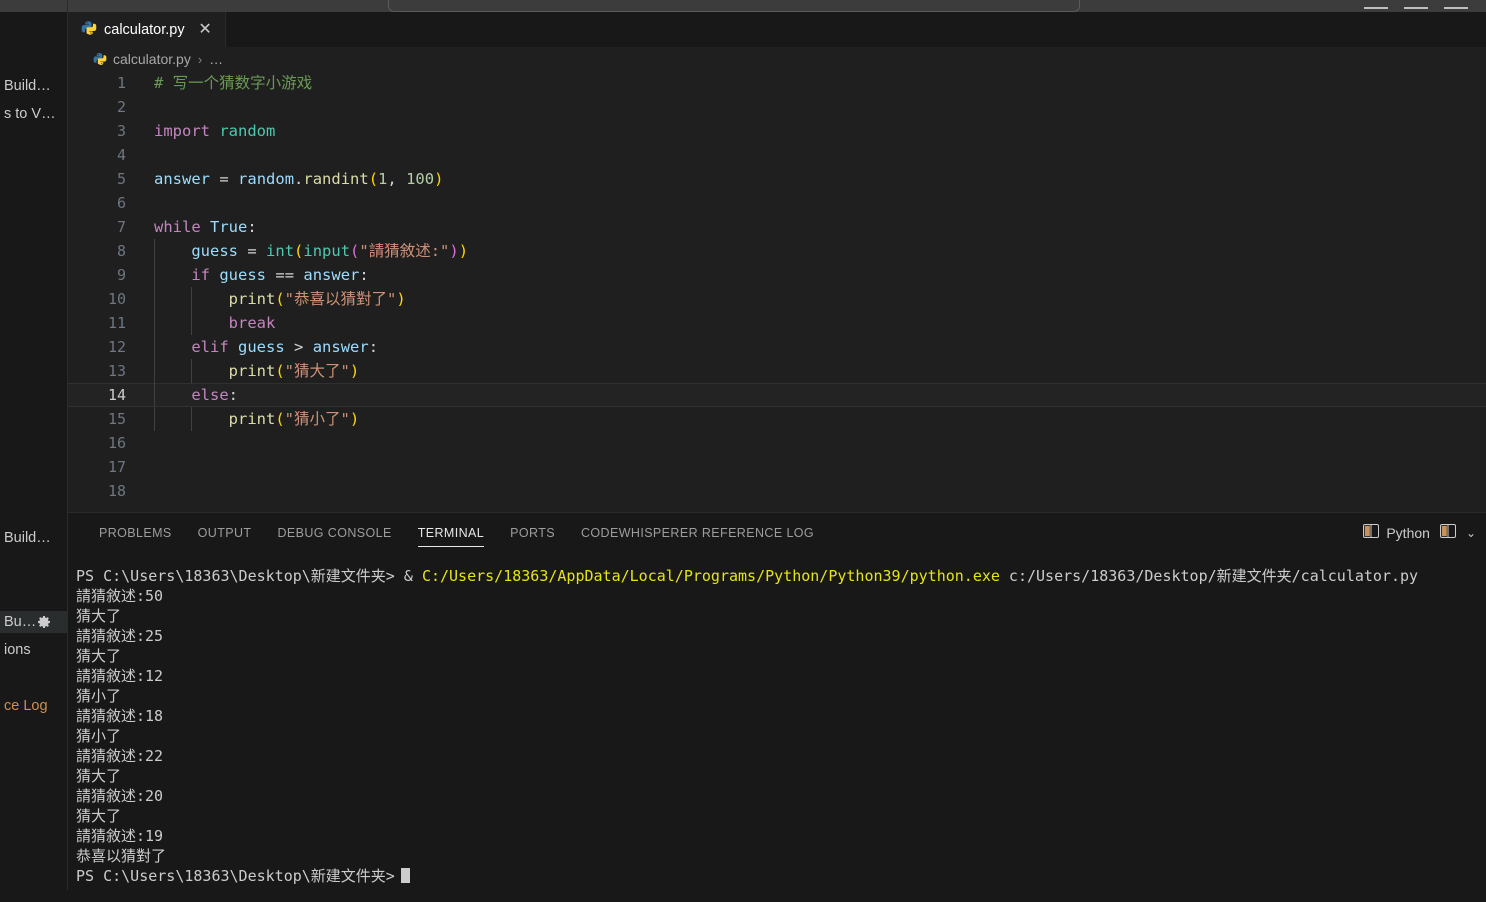 This screenshot has height=902, width=1486. I want to click on terminal-segment: 請猜敘述:12, so click(120, 676).